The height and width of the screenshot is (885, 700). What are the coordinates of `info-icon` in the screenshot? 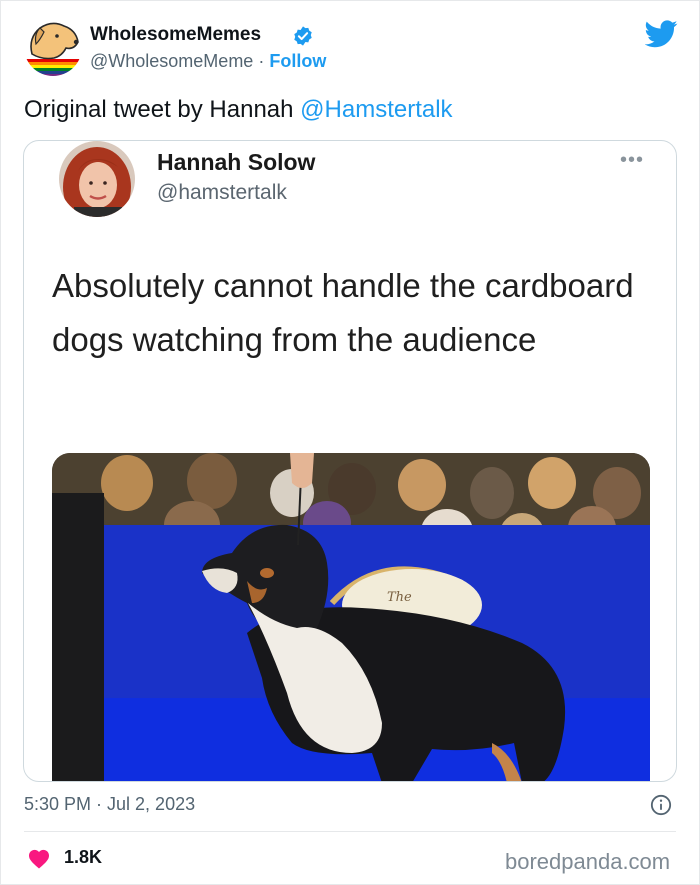 It's located at (661, 805).